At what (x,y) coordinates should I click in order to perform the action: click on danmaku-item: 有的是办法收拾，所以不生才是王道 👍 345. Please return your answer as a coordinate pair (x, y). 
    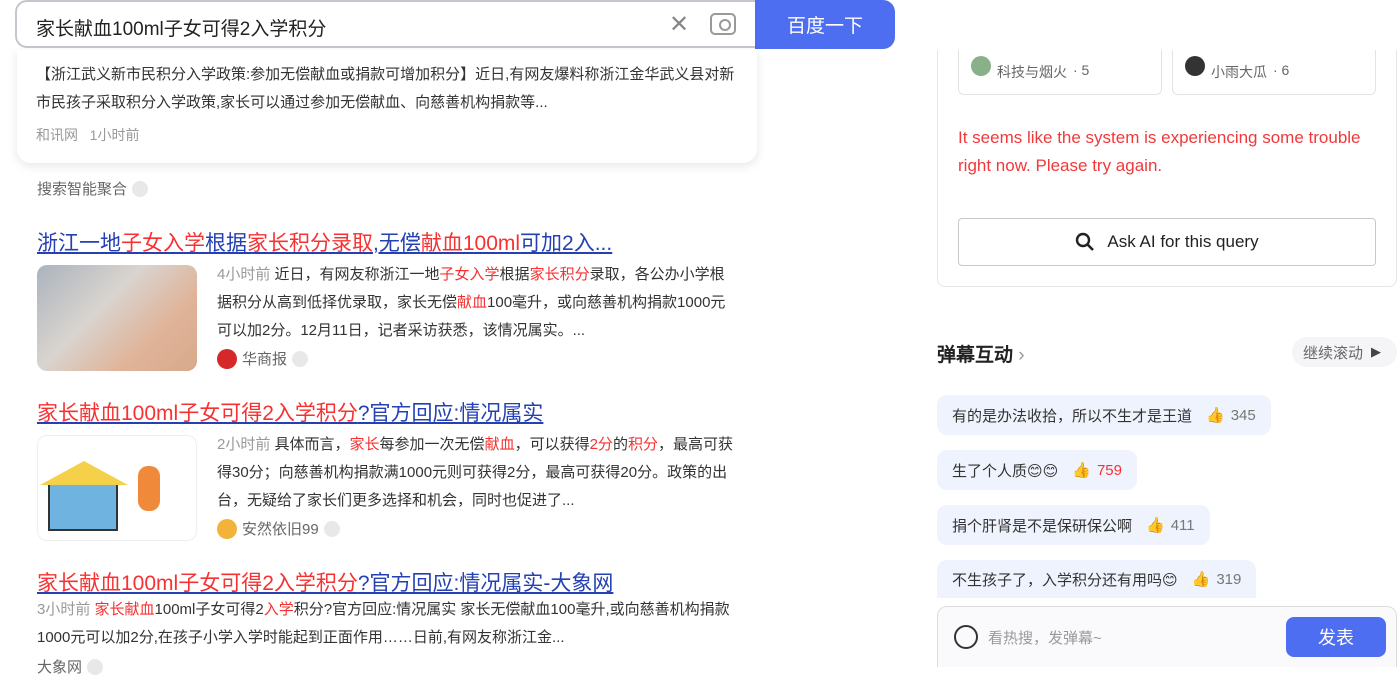
    Looking at the image, I should click on (1104, 415).